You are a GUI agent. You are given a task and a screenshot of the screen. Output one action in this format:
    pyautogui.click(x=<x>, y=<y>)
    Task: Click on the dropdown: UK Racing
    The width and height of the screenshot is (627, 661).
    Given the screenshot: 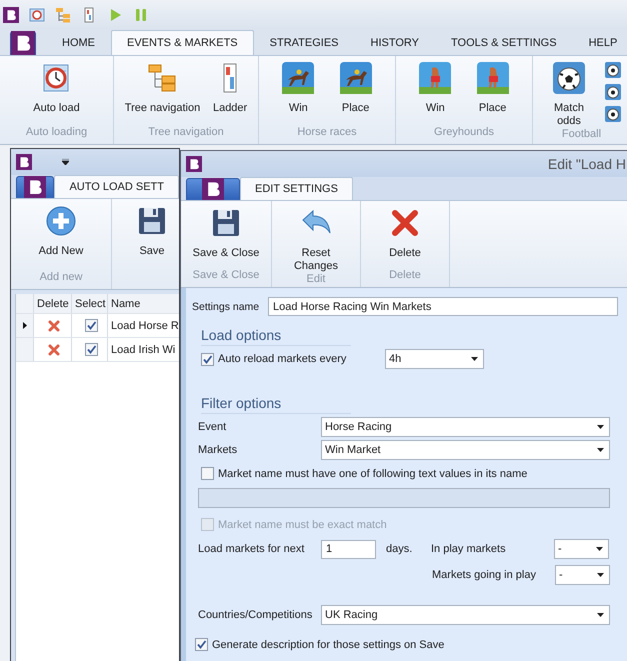 What is the action you would take?
    pyautogui.click(x=465, y=615)
    